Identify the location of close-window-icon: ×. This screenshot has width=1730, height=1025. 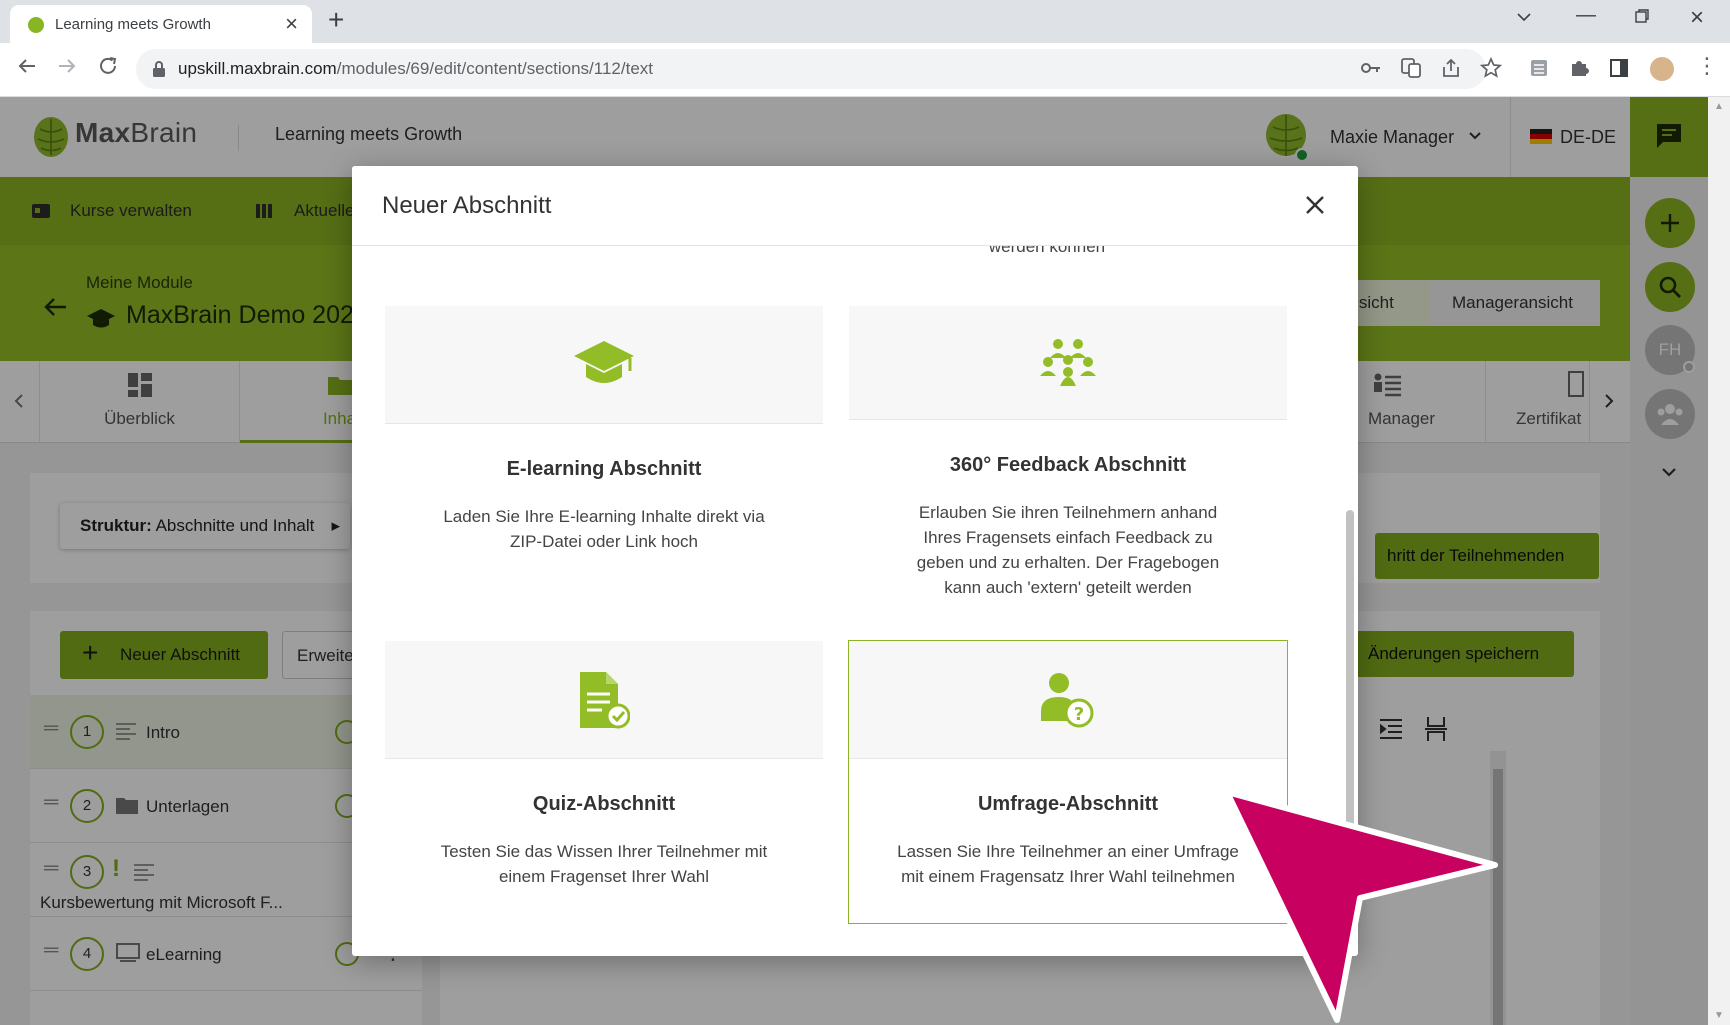
(1697, 18).